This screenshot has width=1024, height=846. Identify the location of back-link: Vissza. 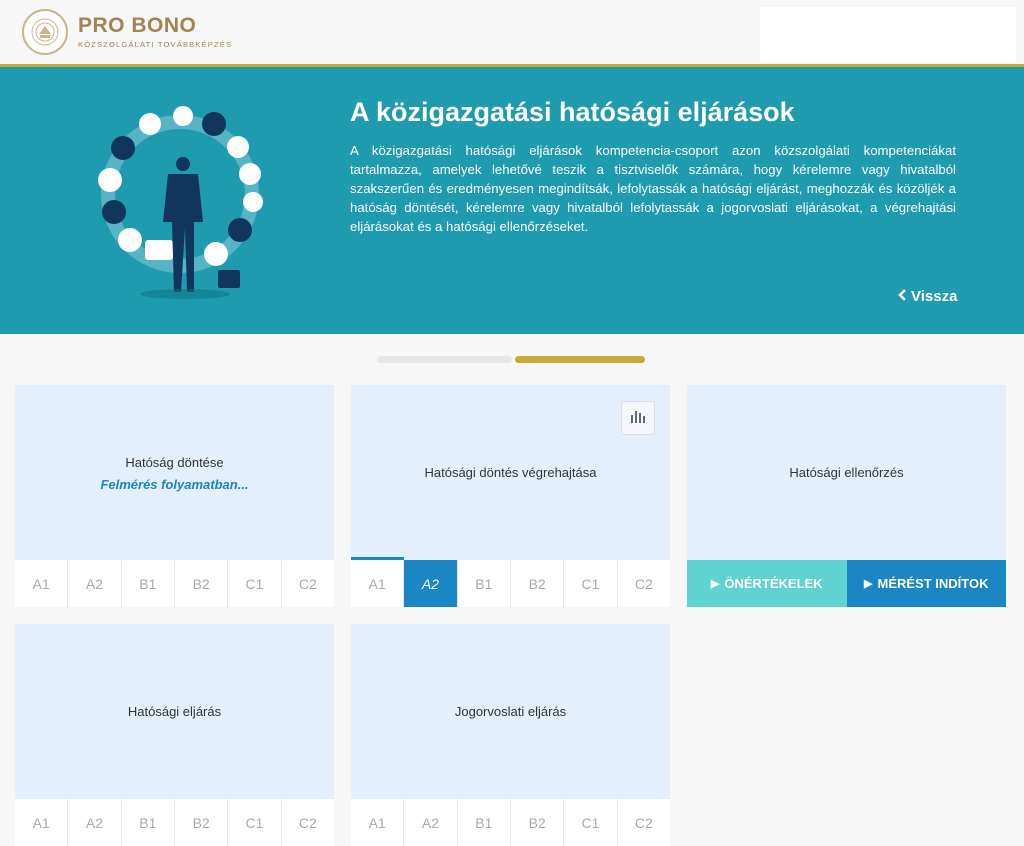
(927, 296).